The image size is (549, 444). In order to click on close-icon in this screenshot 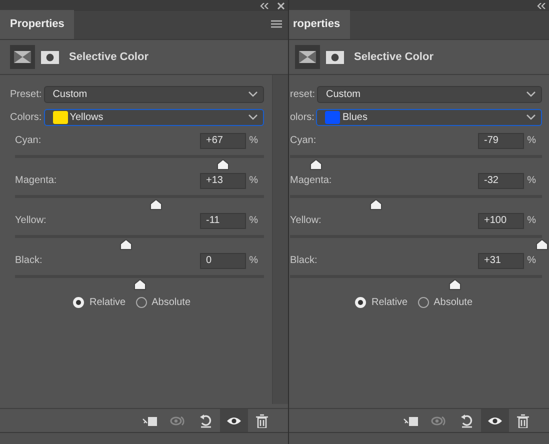, I will do `click(281, 6)`.